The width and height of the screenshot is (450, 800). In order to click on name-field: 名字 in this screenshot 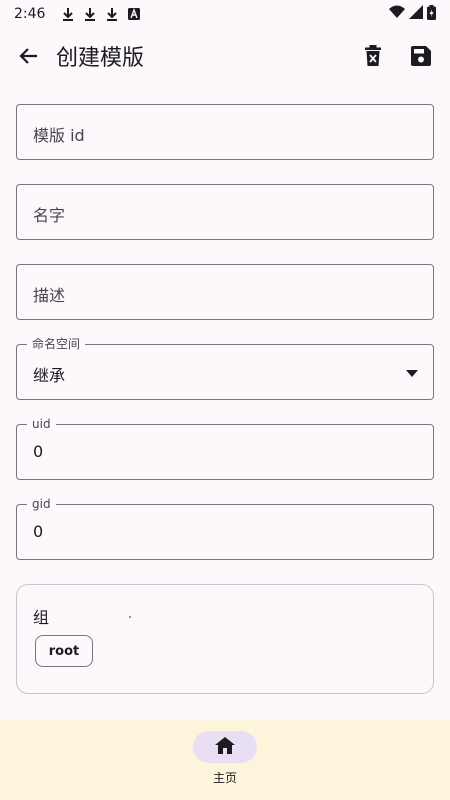, I will do `click(225, 212)`.